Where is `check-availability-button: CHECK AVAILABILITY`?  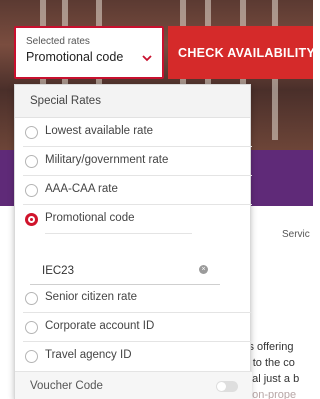 check-availability-button: CHECK AVAILABILITY is located at coordinates (240, 52).